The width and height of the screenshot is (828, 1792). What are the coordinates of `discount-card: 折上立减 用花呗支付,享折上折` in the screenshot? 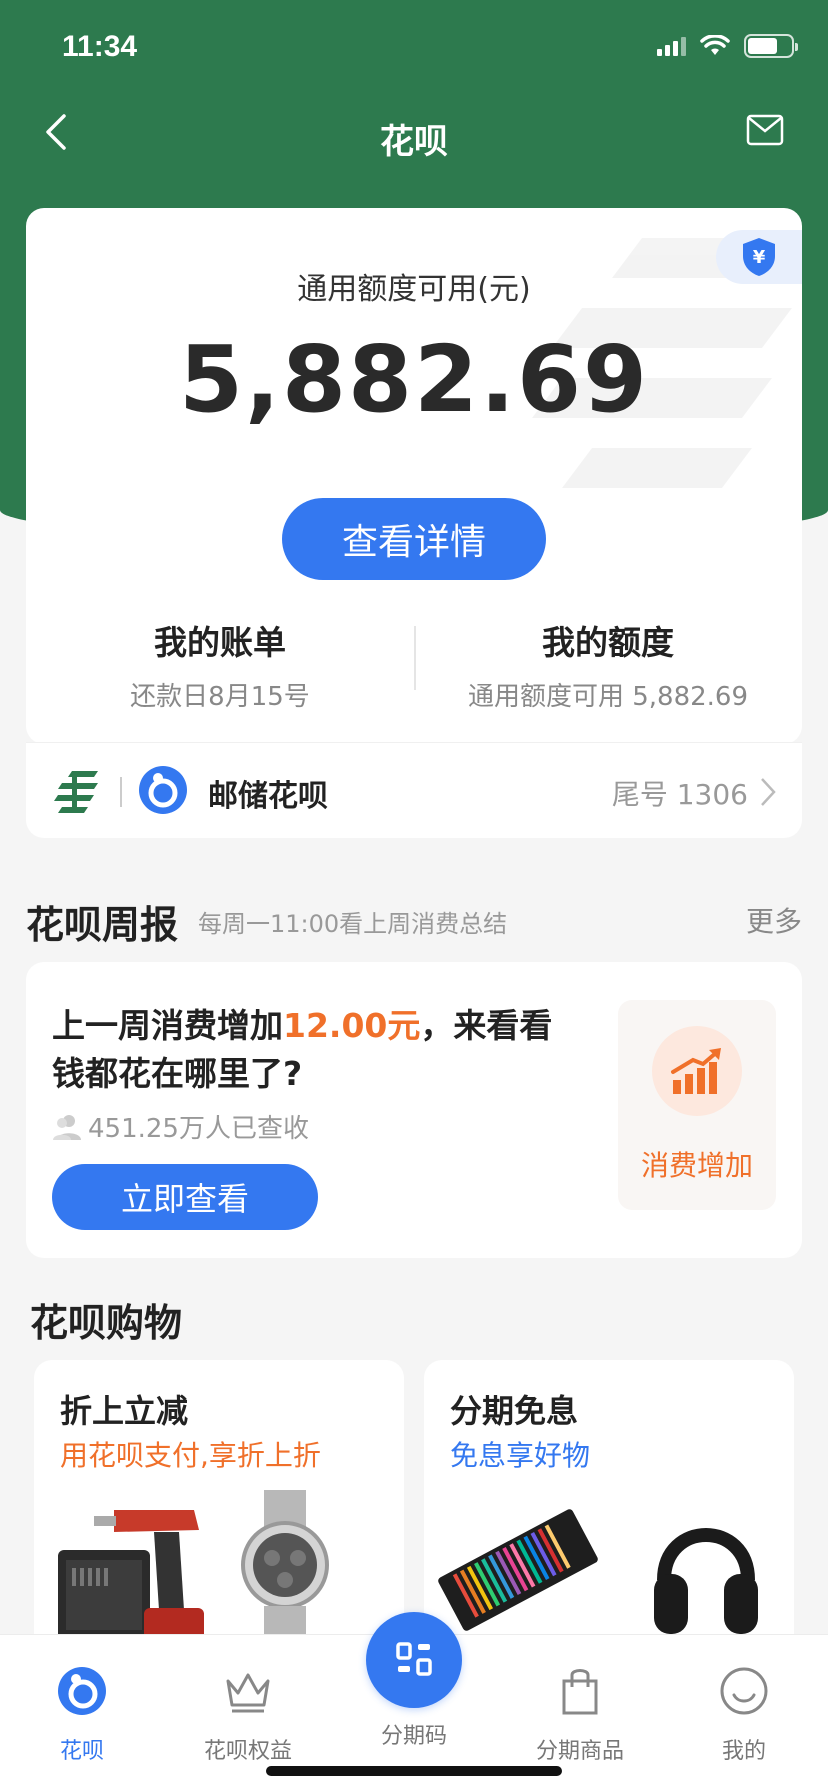 It's located at (219, 1520).